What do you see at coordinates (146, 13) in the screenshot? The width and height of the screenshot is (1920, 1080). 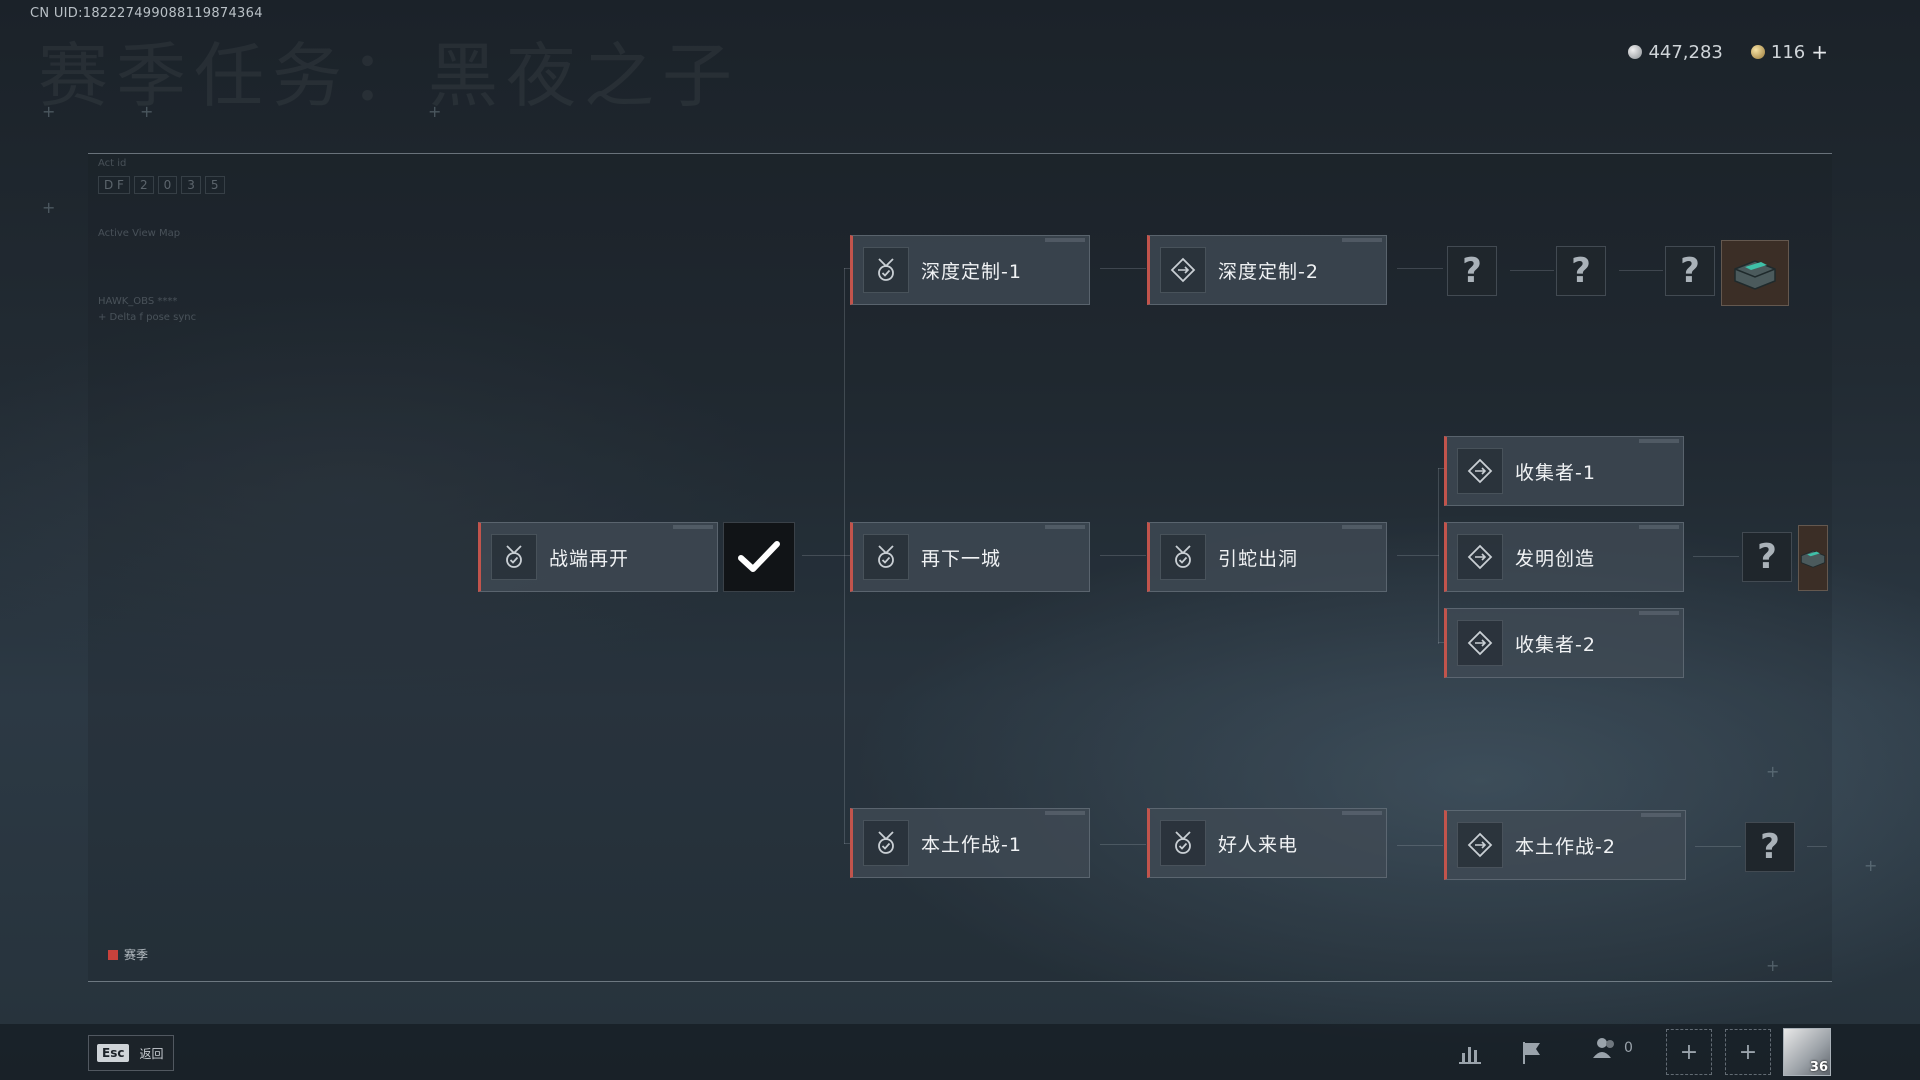 I see `uid-label: CN UID:18222749908811987436​4` at bounding box center [146, 13].